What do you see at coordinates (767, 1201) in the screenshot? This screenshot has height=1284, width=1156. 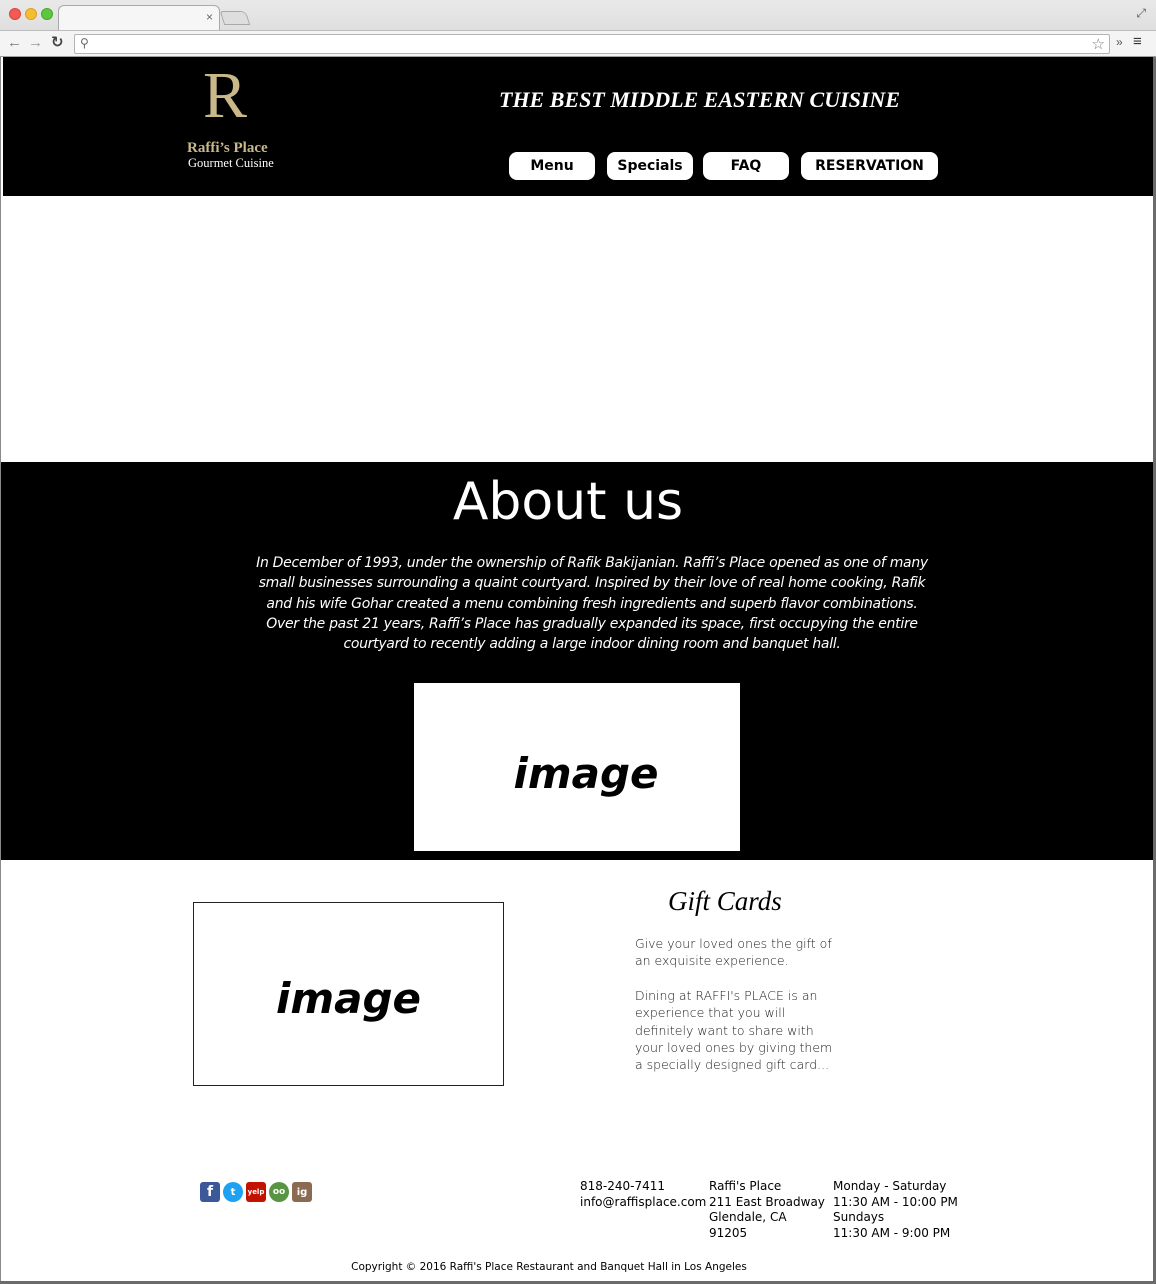 I see `footer-address-street: 211 East Broadway` at bounding box center [767, 1201].